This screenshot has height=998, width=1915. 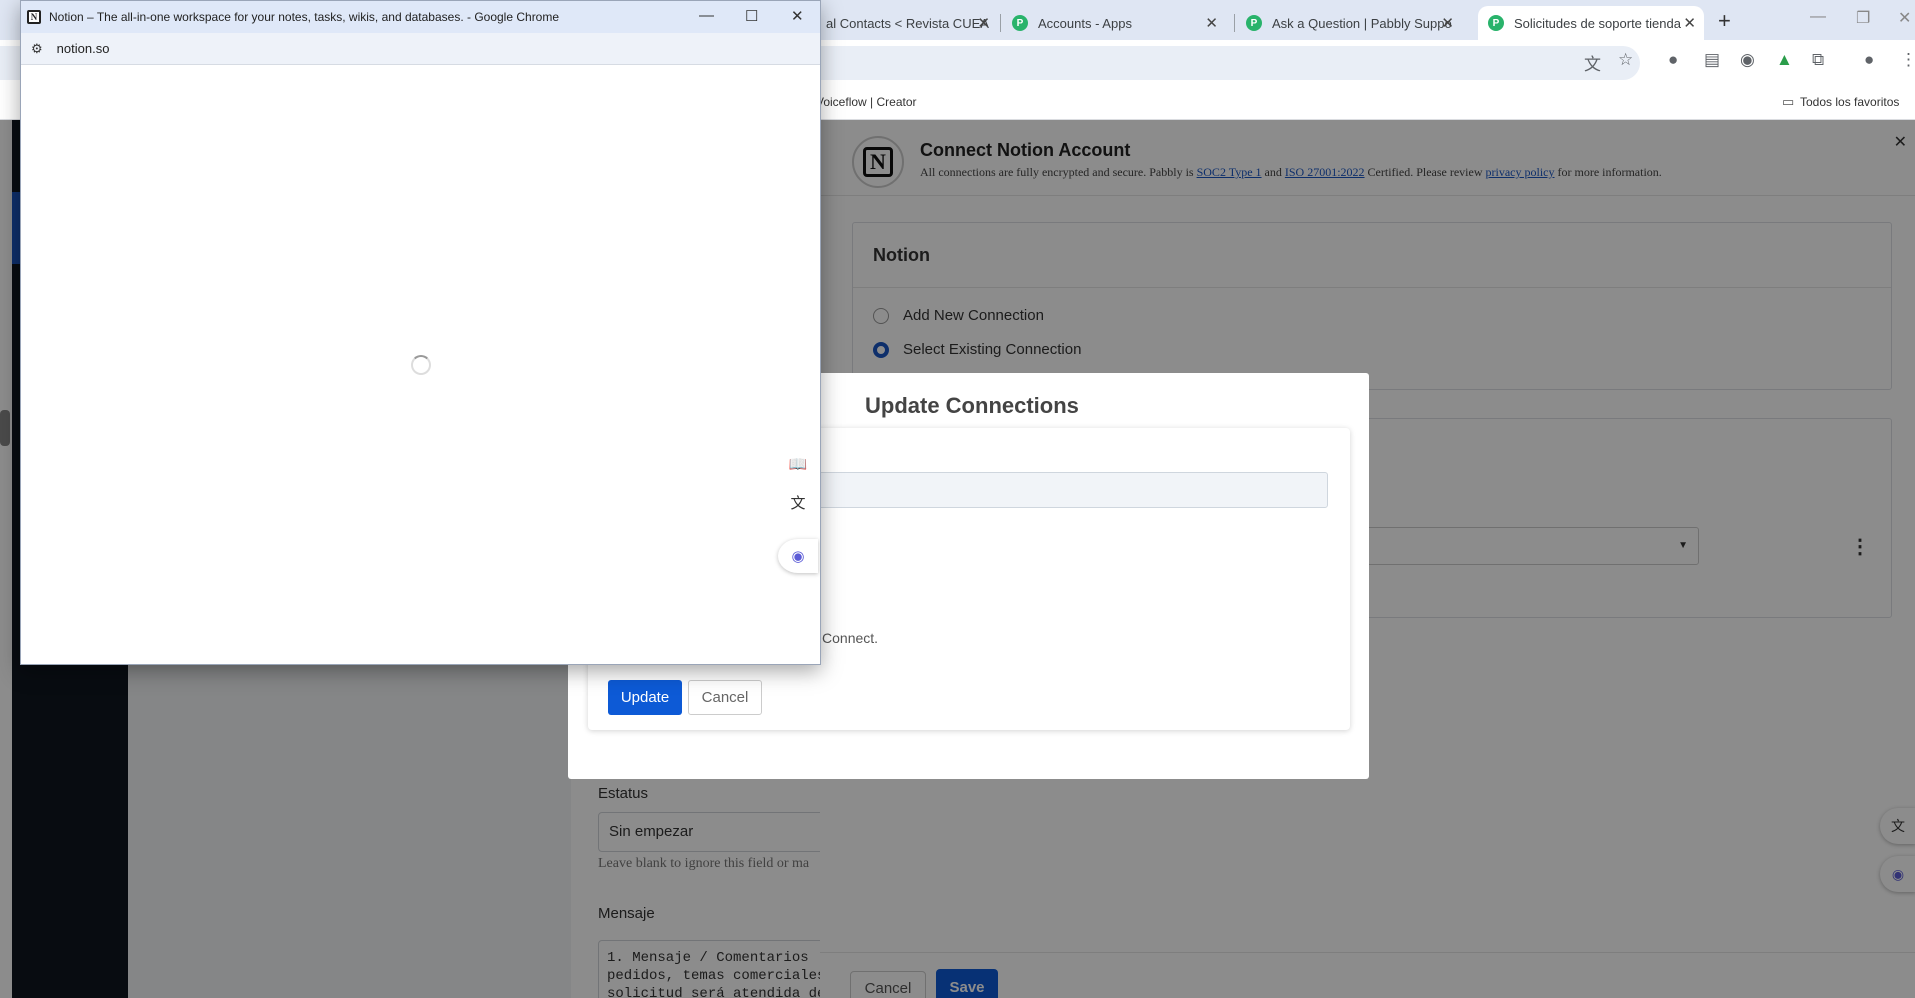 I want to click on popup-url-bar: ⚙ notion.so, so click(x=420, y=49).